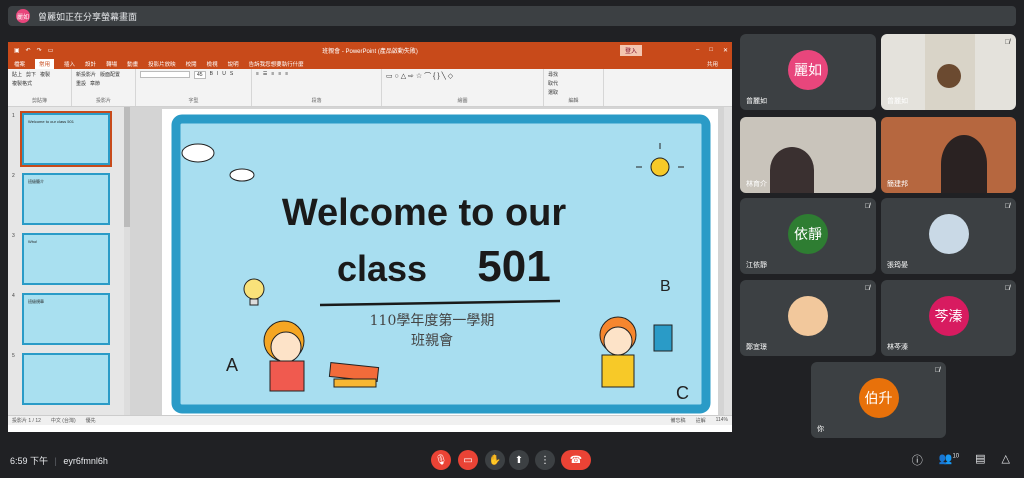  What do you see at coordinates (808, 318) in the screenshot?
I see `participant-tile: 🎙̸ 鄭宜璟` at bounding box center [808, 318].